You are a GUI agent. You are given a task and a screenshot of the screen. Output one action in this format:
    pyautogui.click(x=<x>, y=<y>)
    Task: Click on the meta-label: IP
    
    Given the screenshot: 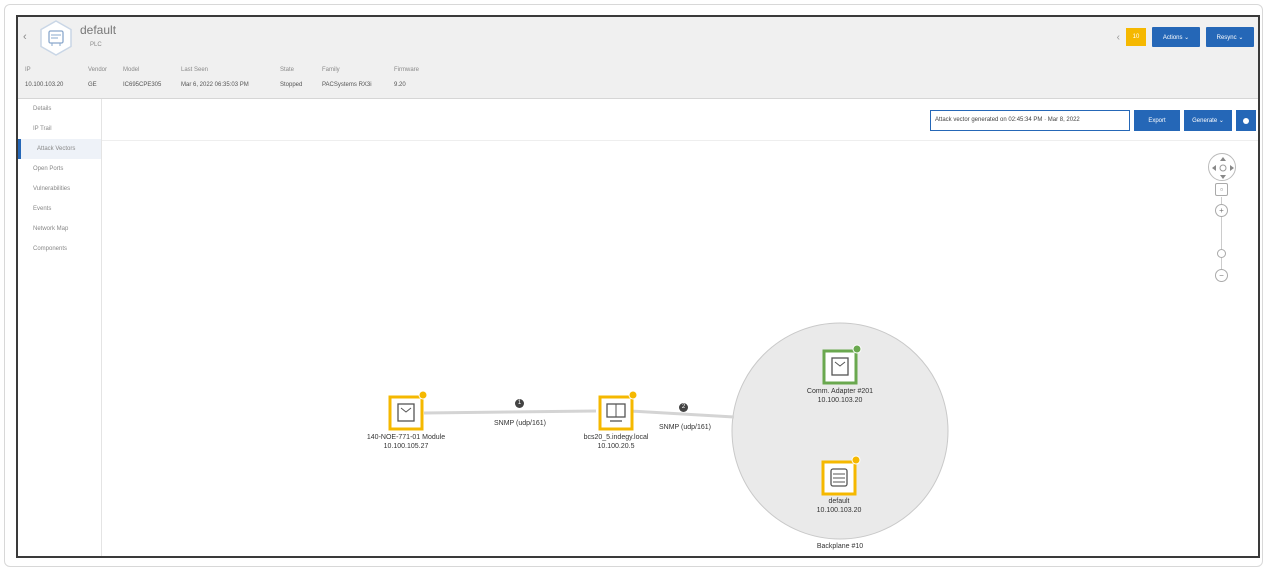 What is the action you would take?
    pyautogui.click(x=28, y=70)
    